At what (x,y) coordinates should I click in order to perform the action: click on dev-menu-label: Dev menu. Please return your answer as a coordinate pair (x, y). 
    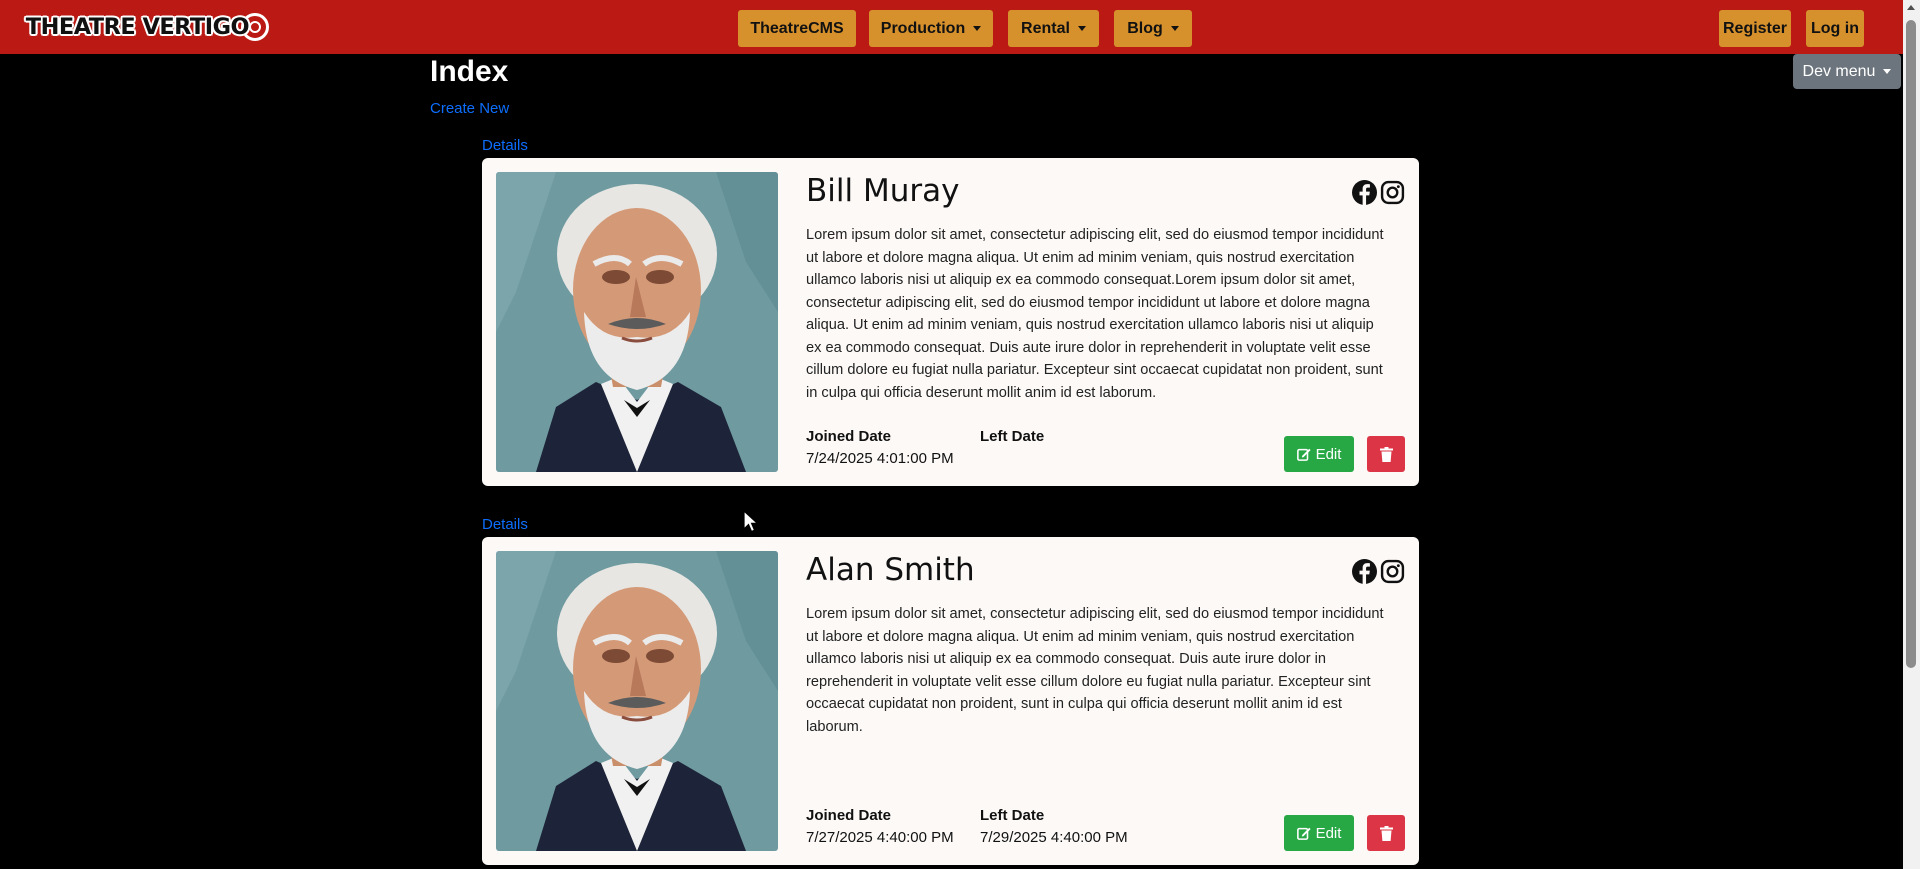
    Looking at the image, I should click on (1839, 71).